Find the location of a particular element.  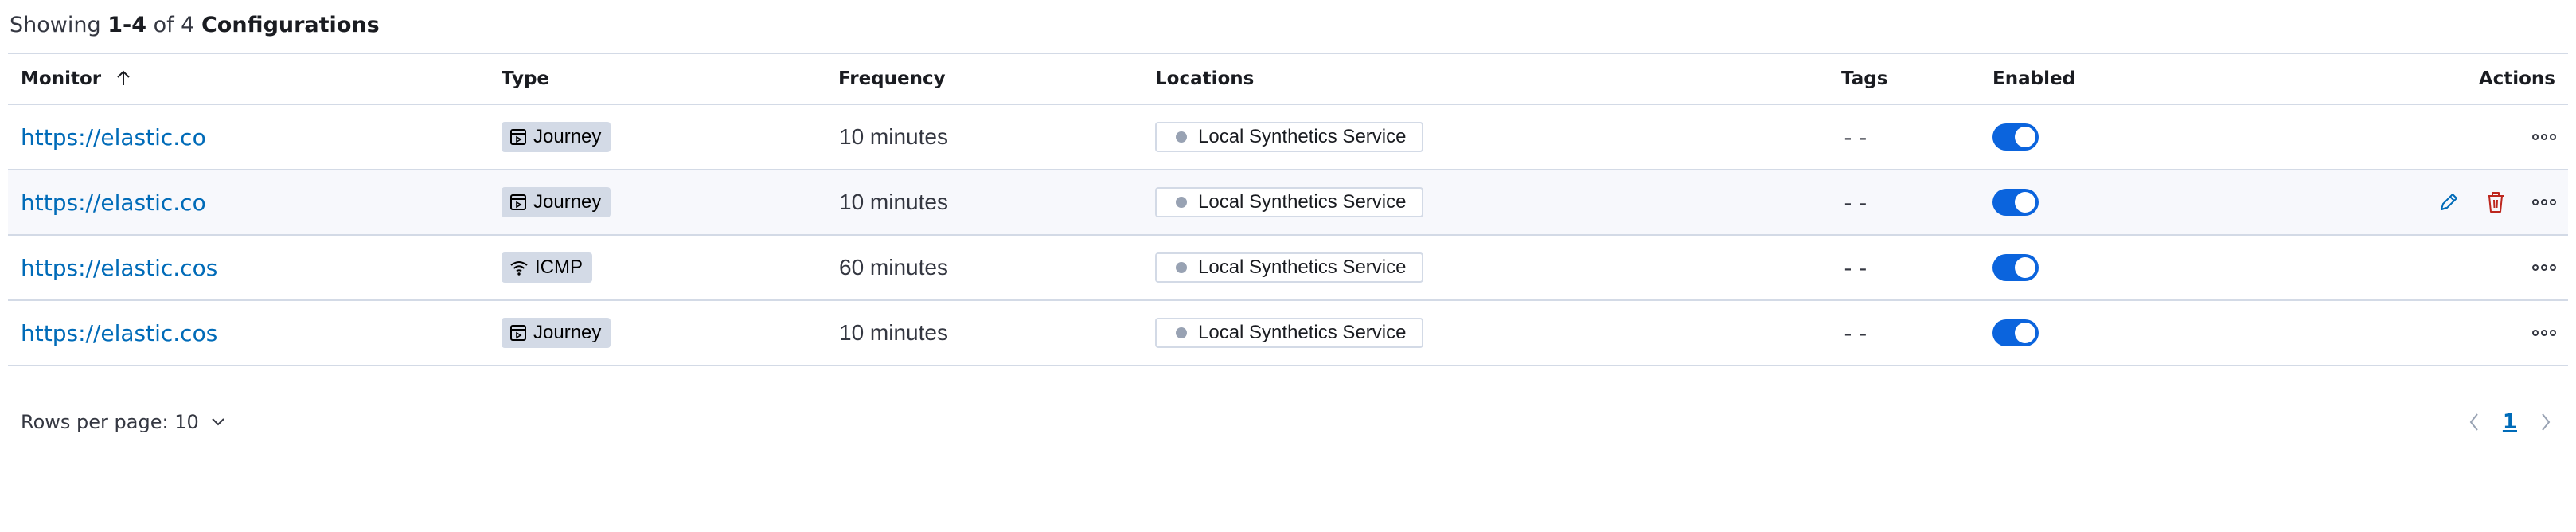

summary-noun: Configurations is located at coordinates (290, 25).